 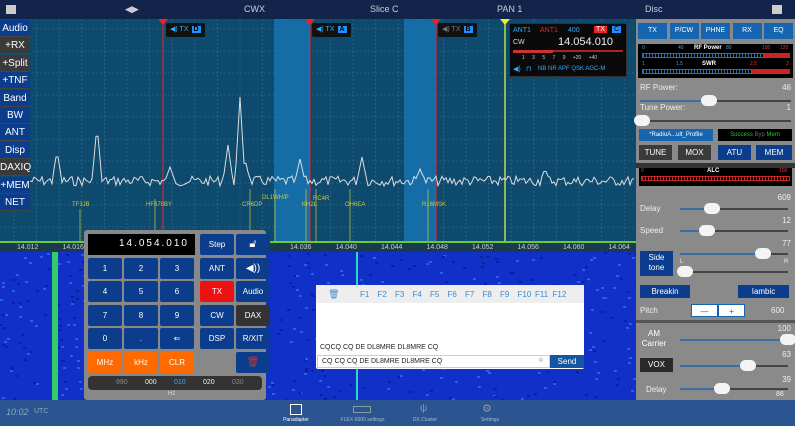 I want to click on step-option: 010, so click(x=180, y=382).